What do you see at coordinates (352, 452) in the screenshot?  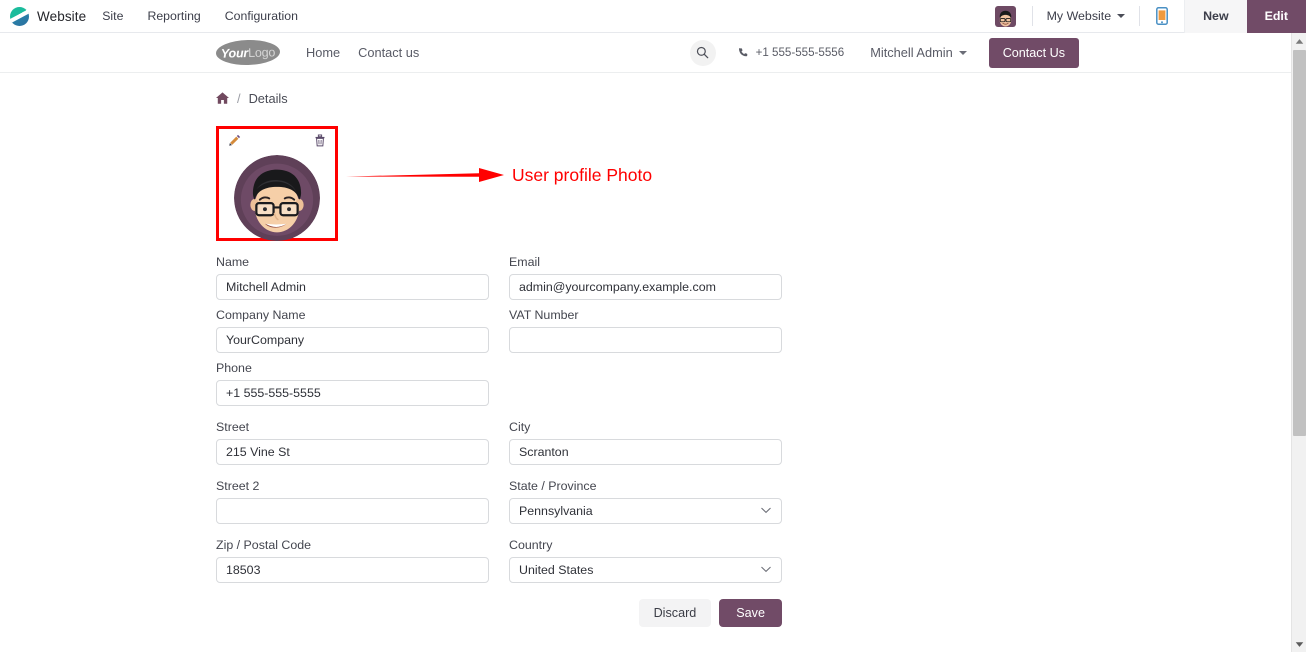 I see `street-input` at bounding box center [352, 452].